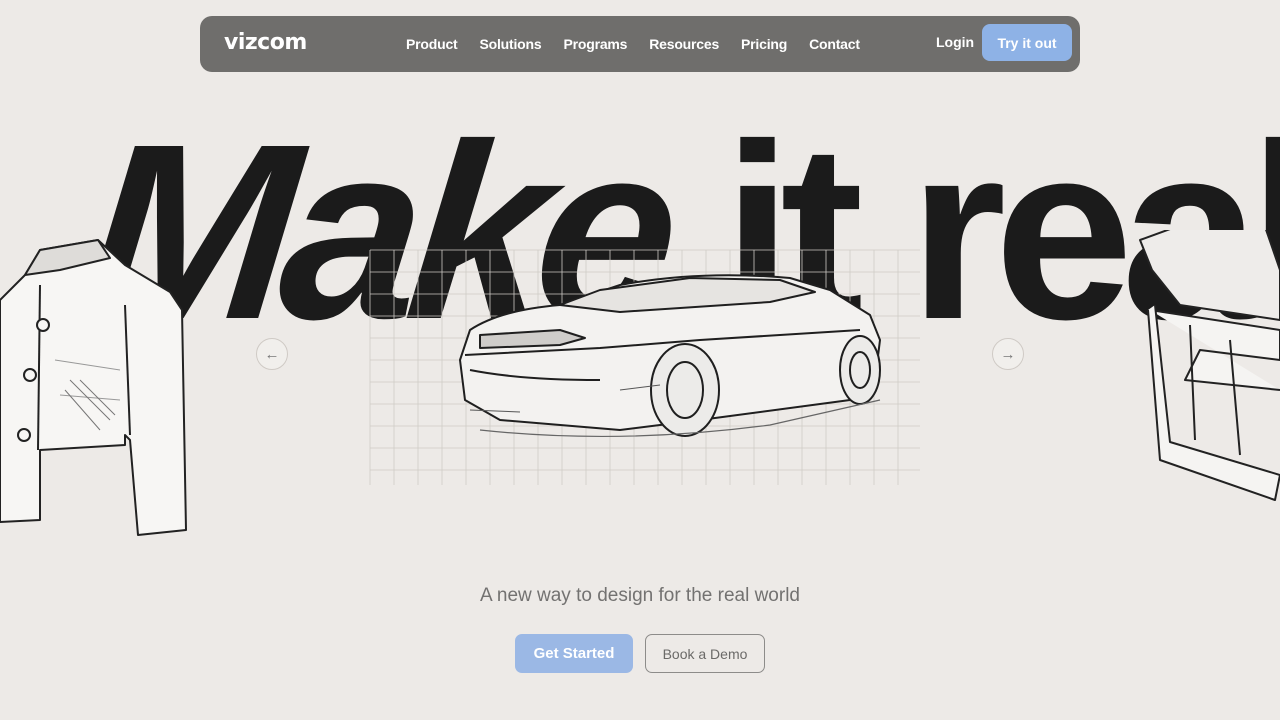 The height and width of the screenshot is (720, 1280). What do you see at coordinates (1027, 42) in the screenshot?
I see `try-it-out-button: Try it out` at bounding box center [1027, 42].